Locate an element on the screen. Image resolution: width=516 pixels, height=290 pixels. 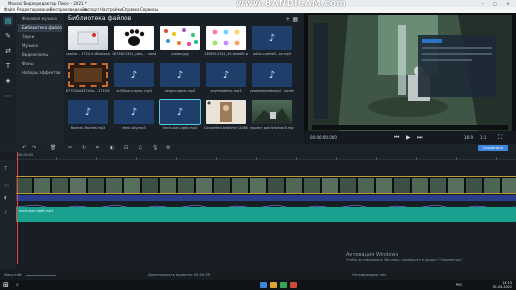
transitions-icon: ⇄ is located at coordinates (8, 51).